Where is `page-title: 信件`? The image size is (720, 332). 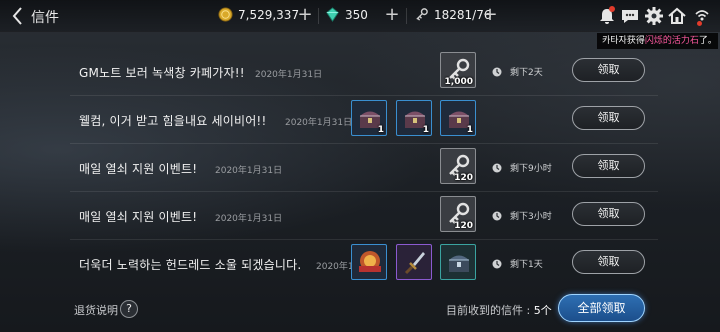
page-title: 信件 is located at coordinates (45, 18).